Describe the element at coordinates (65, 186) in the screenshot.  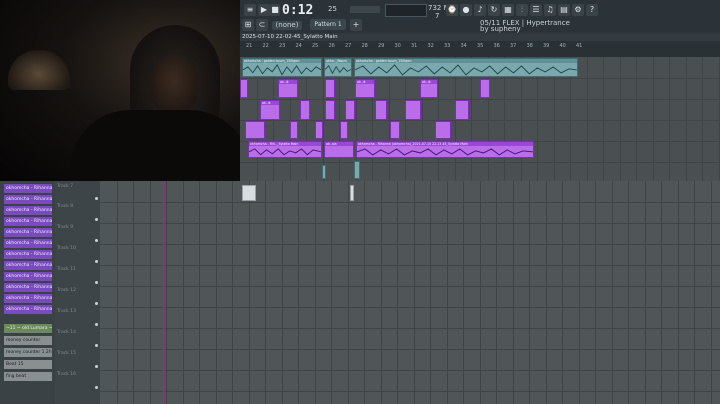
I see `track-name: Track 7` at that location.